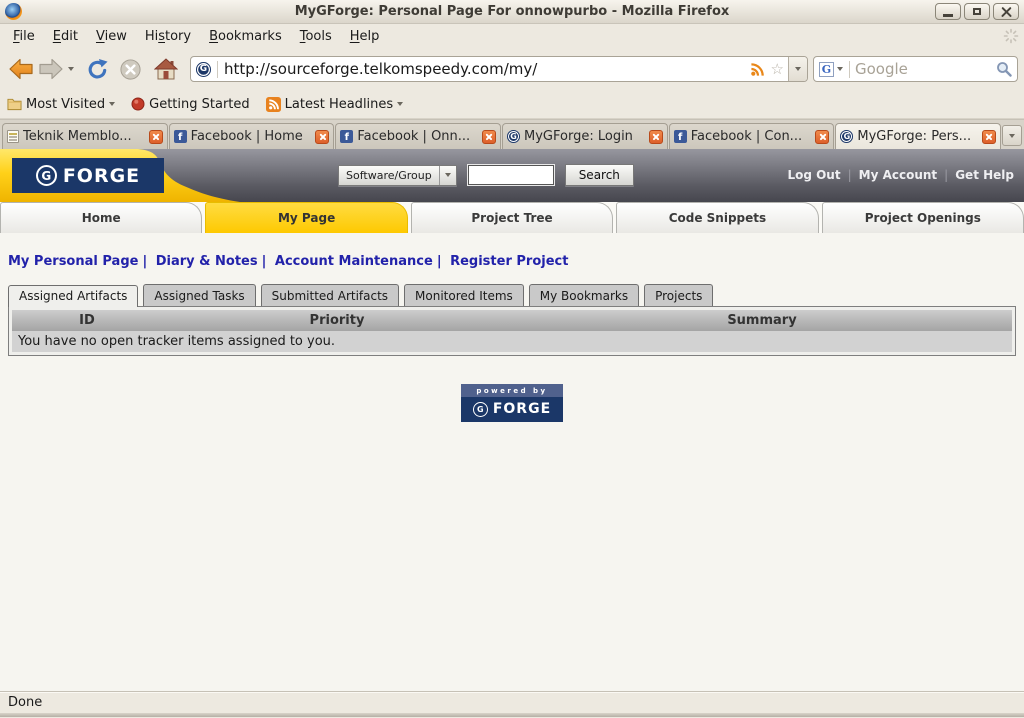  I want to click on gforge-search-input, so click(510, 175).